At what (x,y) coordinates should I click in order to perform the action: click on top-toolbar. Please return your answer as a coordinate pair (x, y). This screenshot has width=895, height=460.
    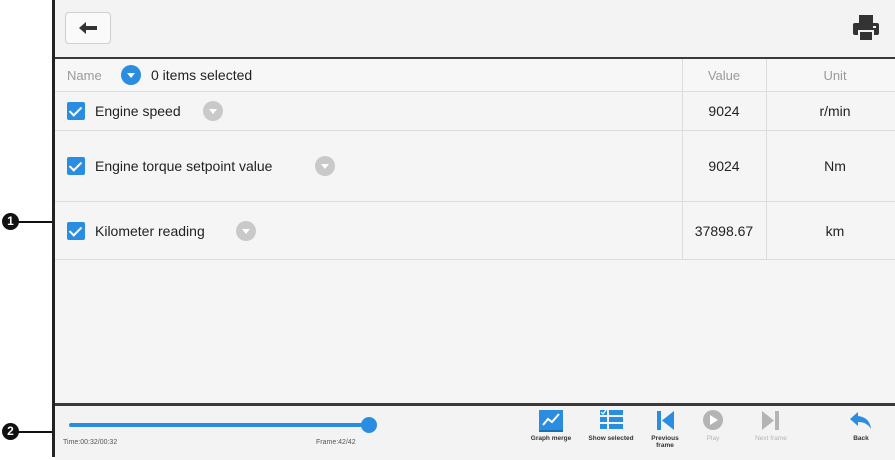
    Looking at the image, I should click on (475, 29).